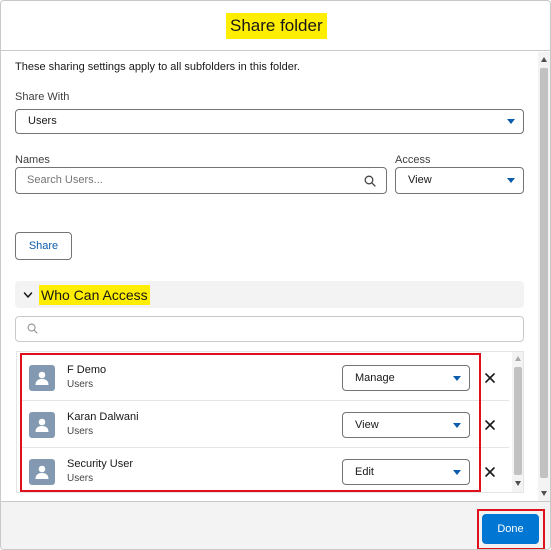 This screenshot has width=551, height=550. Describe the element at coordinates (406, 425) in the screenshot. I see `access-level-select: View` at that location.